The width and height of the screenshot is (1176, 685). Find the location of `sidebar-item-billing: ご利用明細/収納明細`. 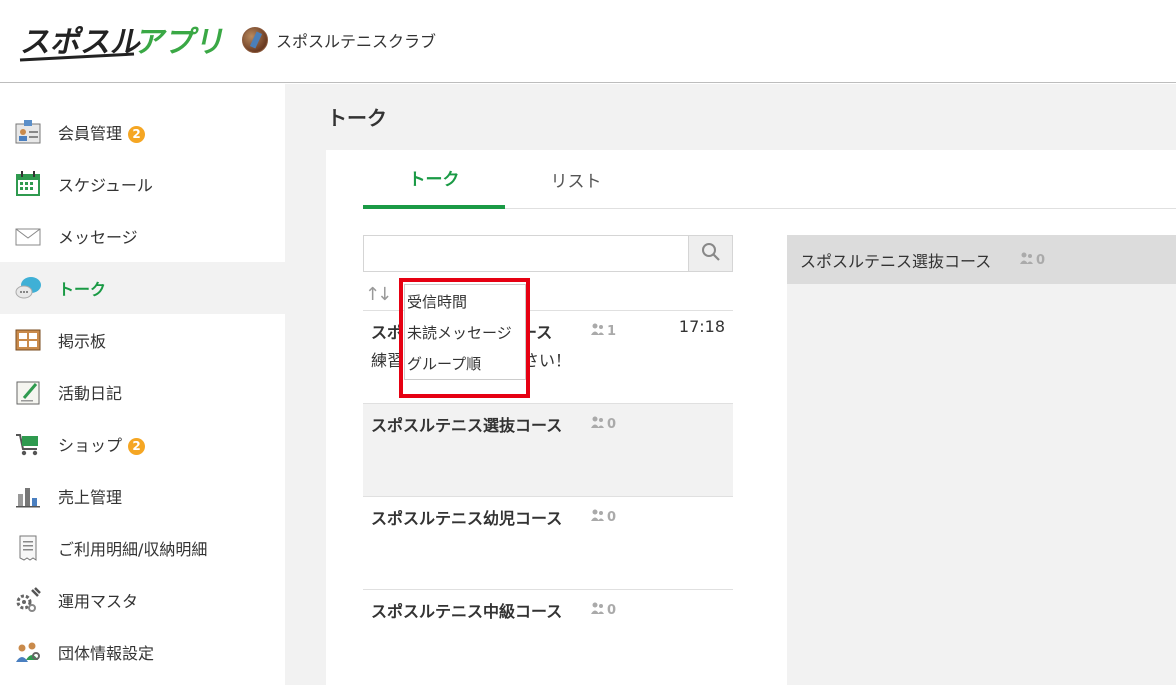

sidebar-item-billing: ご利用明細/収納明細 is located at coordinates (142, 548).